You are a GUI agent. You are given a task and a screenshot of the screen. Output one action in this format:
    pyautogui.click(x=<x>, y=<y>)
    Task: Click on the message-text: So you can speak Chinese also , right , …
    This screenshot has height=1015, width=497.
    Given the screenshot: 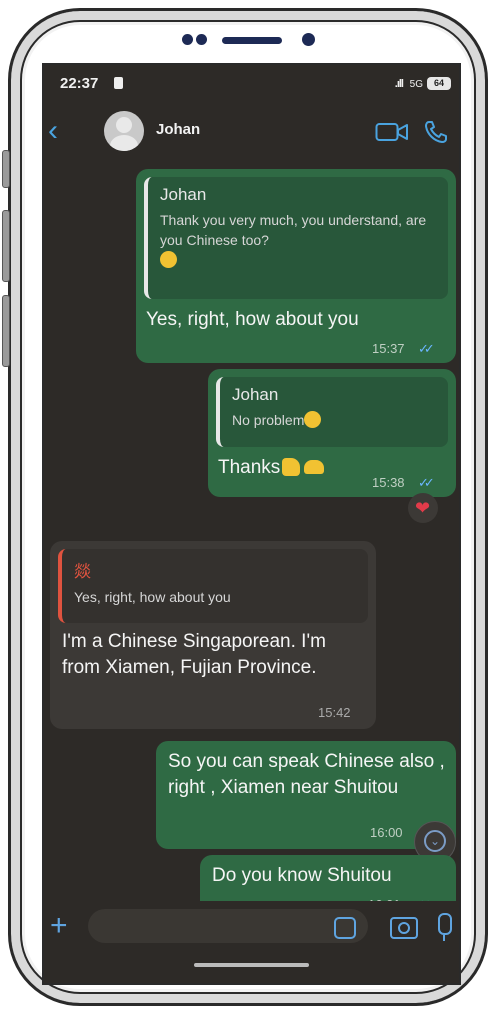 What is the action you would take?
    pyautogui.click(x=306, y=774)
    